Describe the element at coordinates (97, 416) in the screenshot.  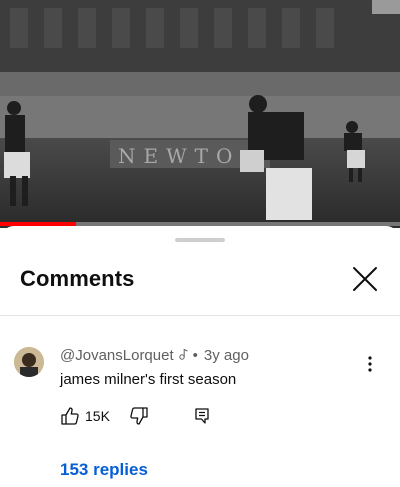
I see `like-count: 15K` at that location.